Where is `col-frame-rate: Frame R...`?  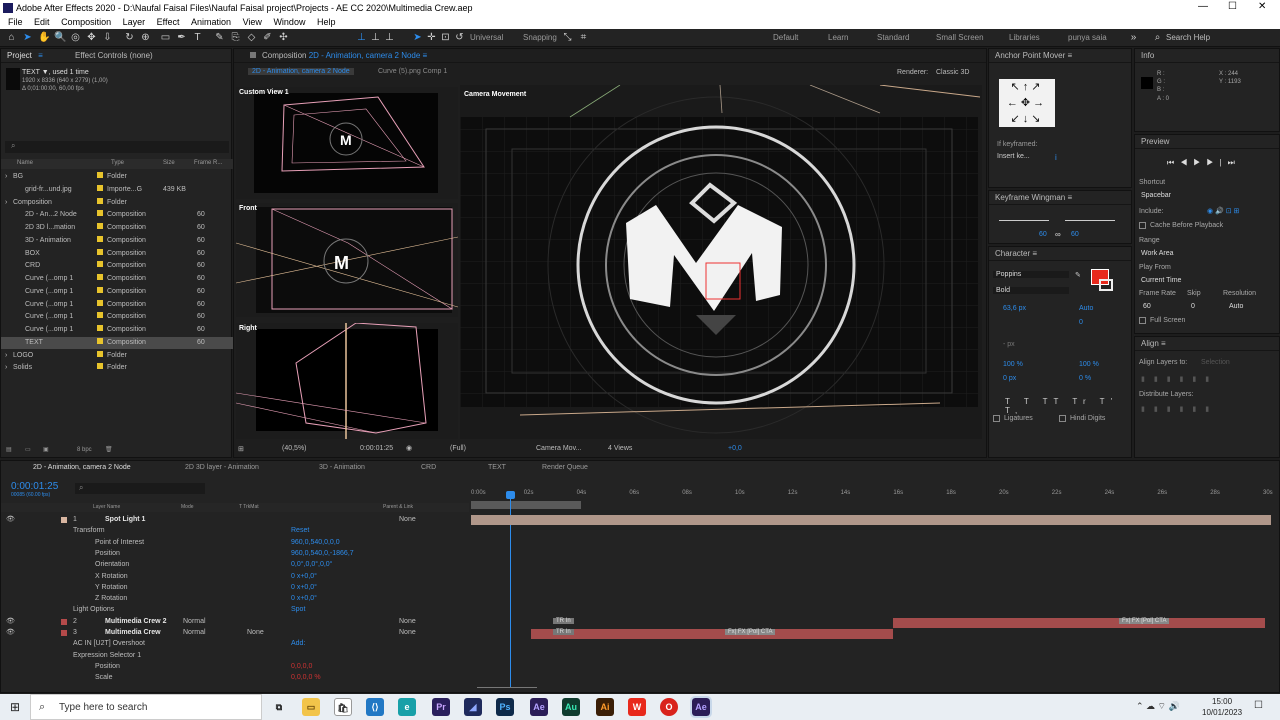 col-frame-rate: Frame R... is located at coordinates (208, 163).